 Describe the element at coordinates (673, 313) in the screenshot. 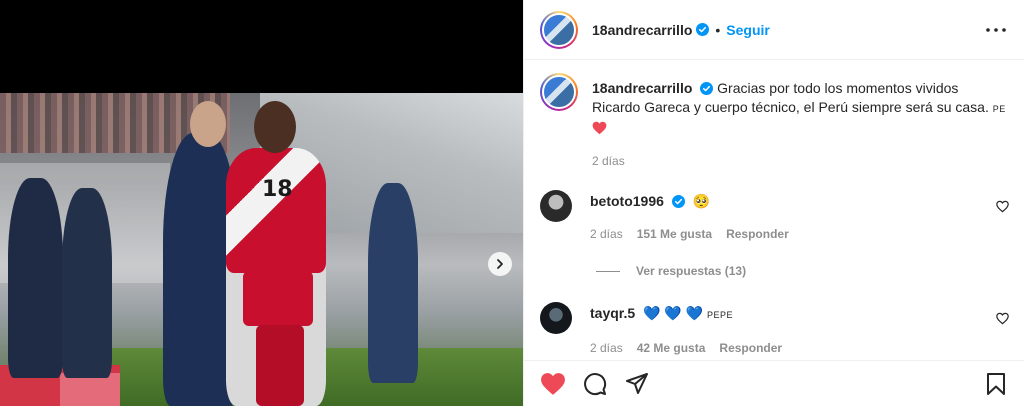

I see `comment-text: 💙 💙 💙` at that location.